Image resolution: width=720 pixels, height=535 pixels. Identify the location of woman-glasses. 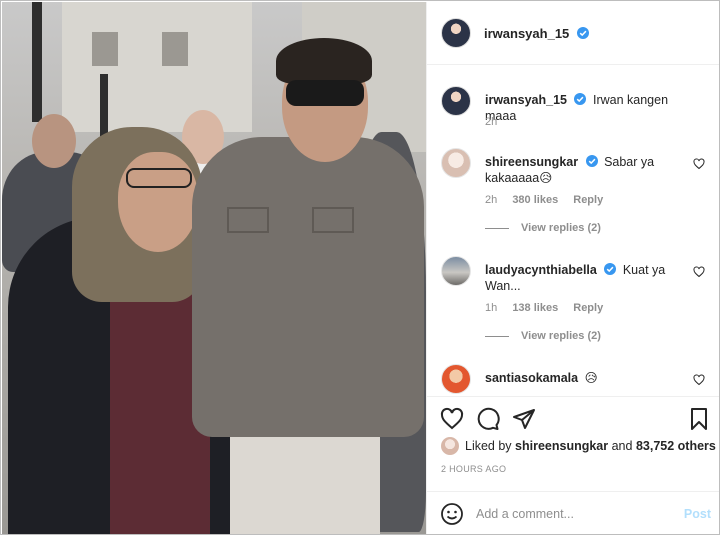
(159, 178).